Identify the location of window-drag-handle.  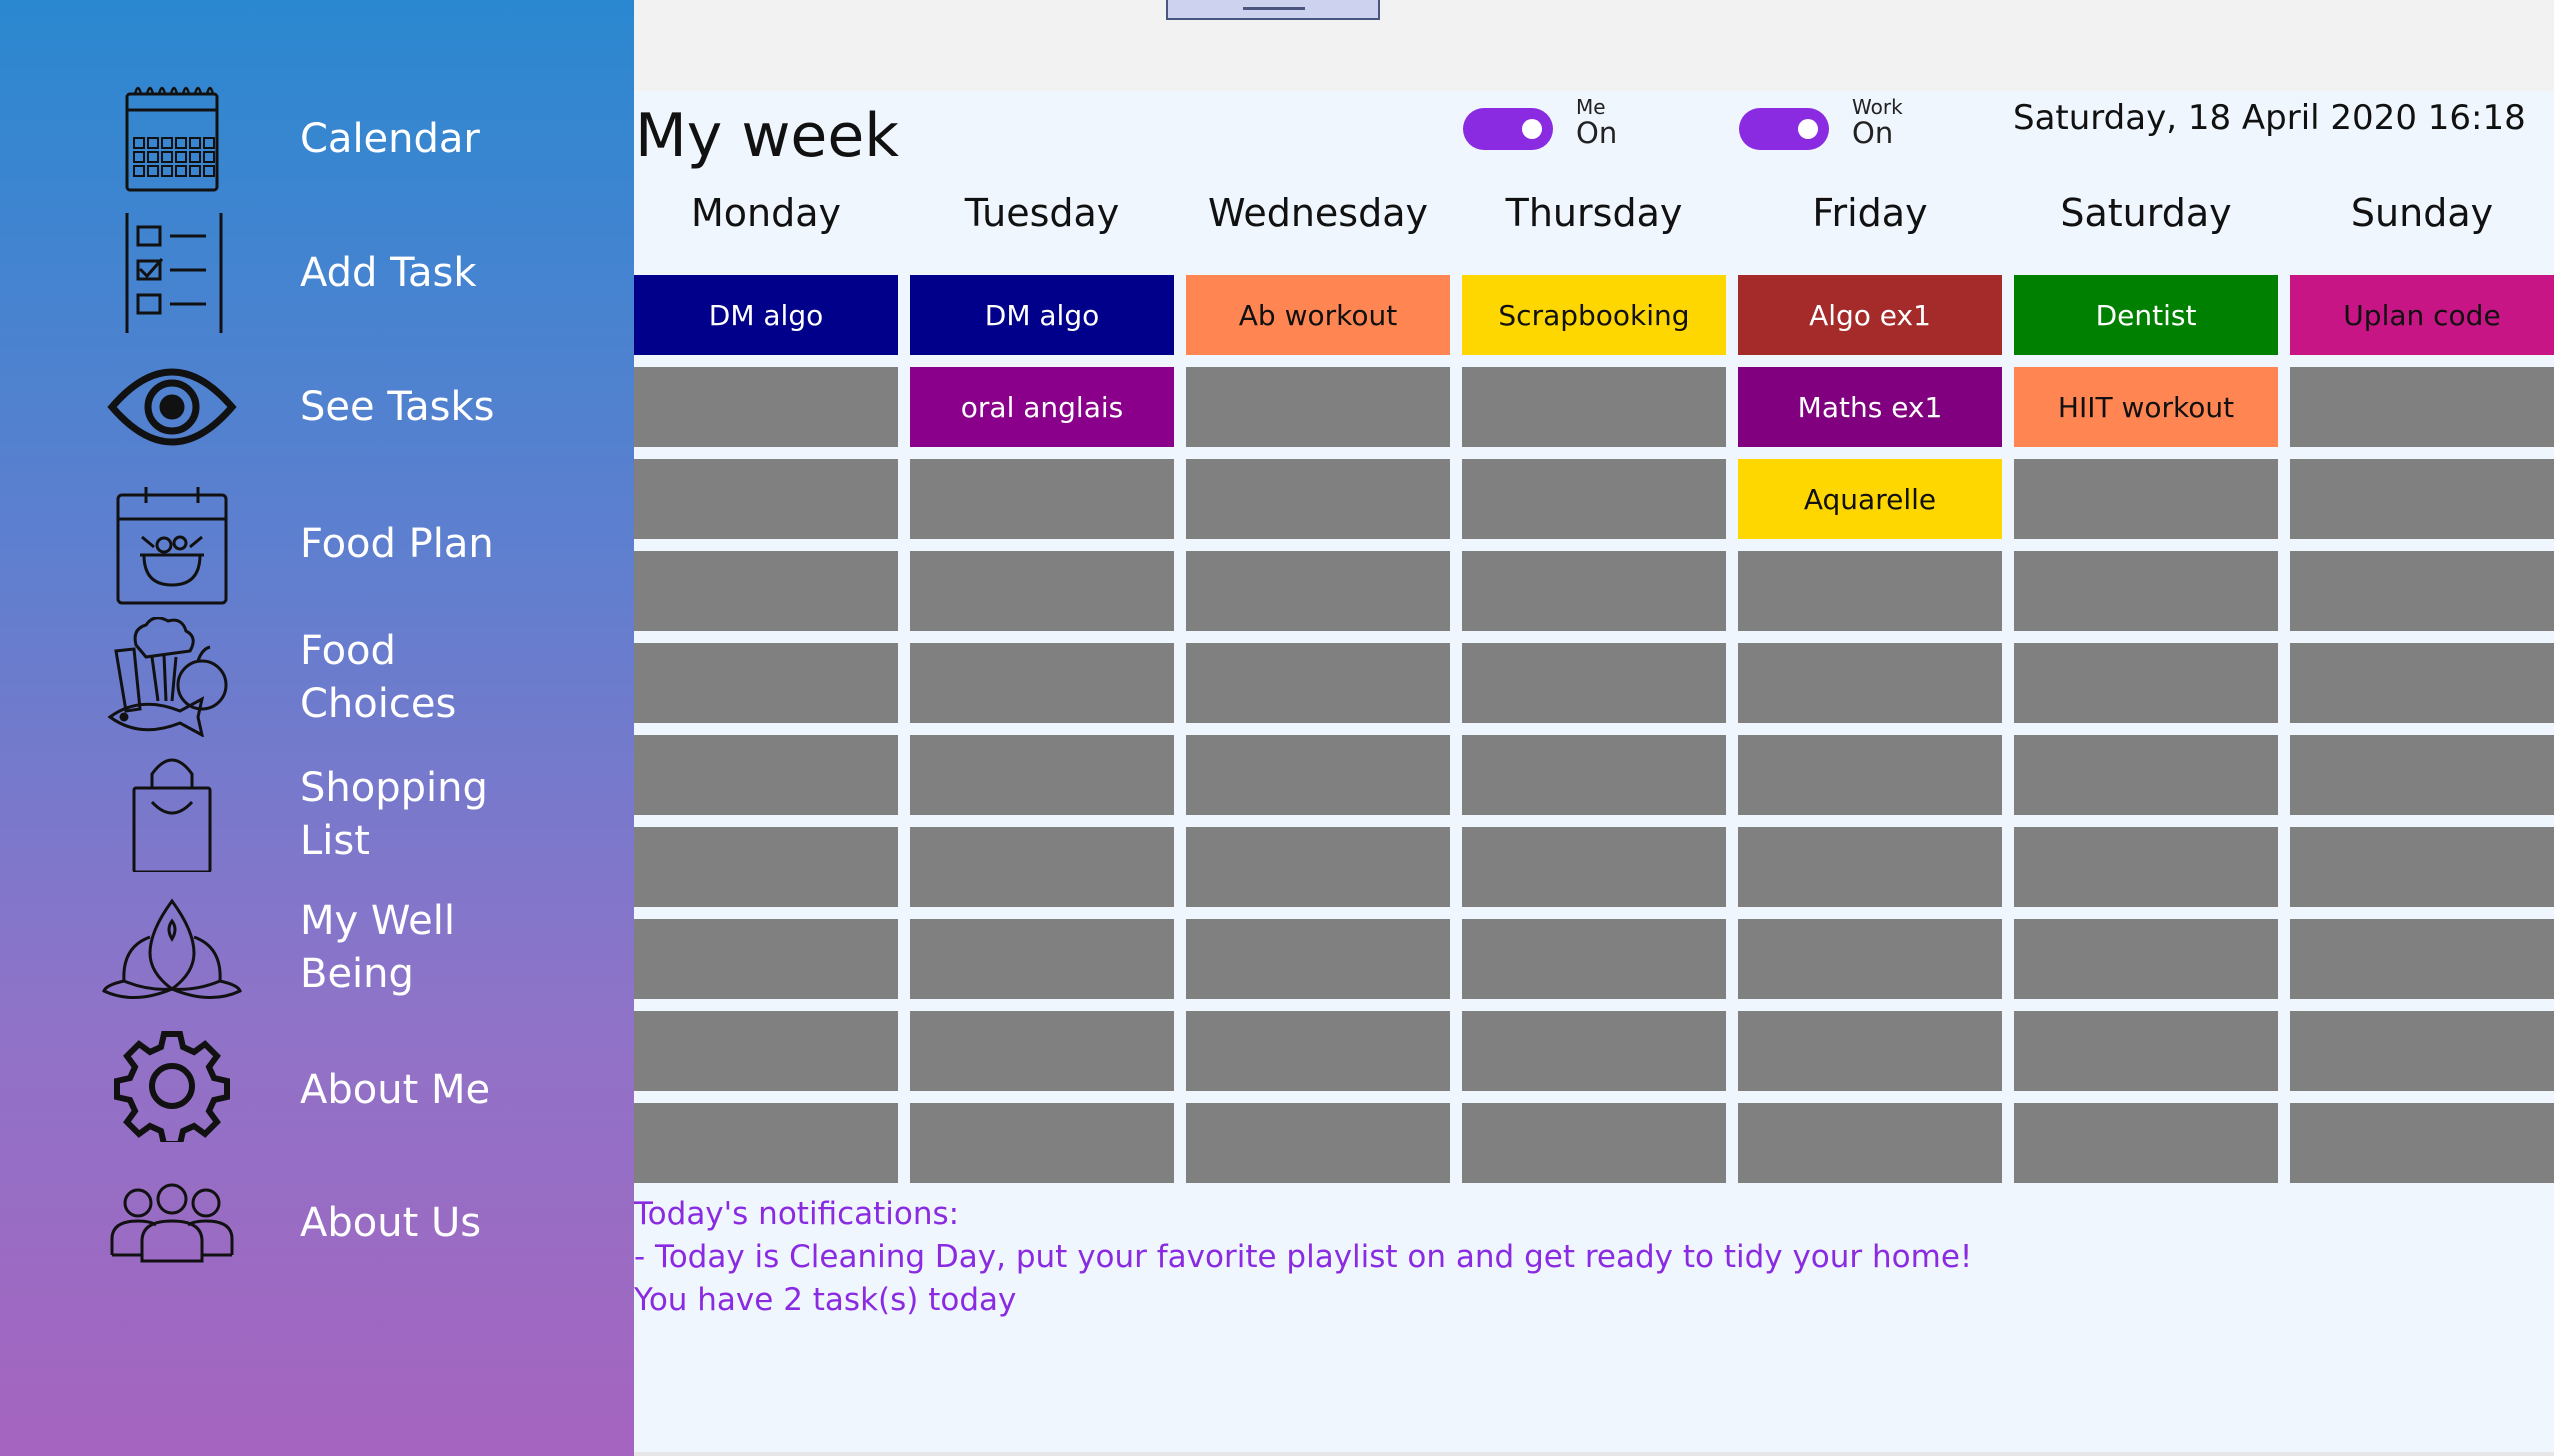
(1273, 10).